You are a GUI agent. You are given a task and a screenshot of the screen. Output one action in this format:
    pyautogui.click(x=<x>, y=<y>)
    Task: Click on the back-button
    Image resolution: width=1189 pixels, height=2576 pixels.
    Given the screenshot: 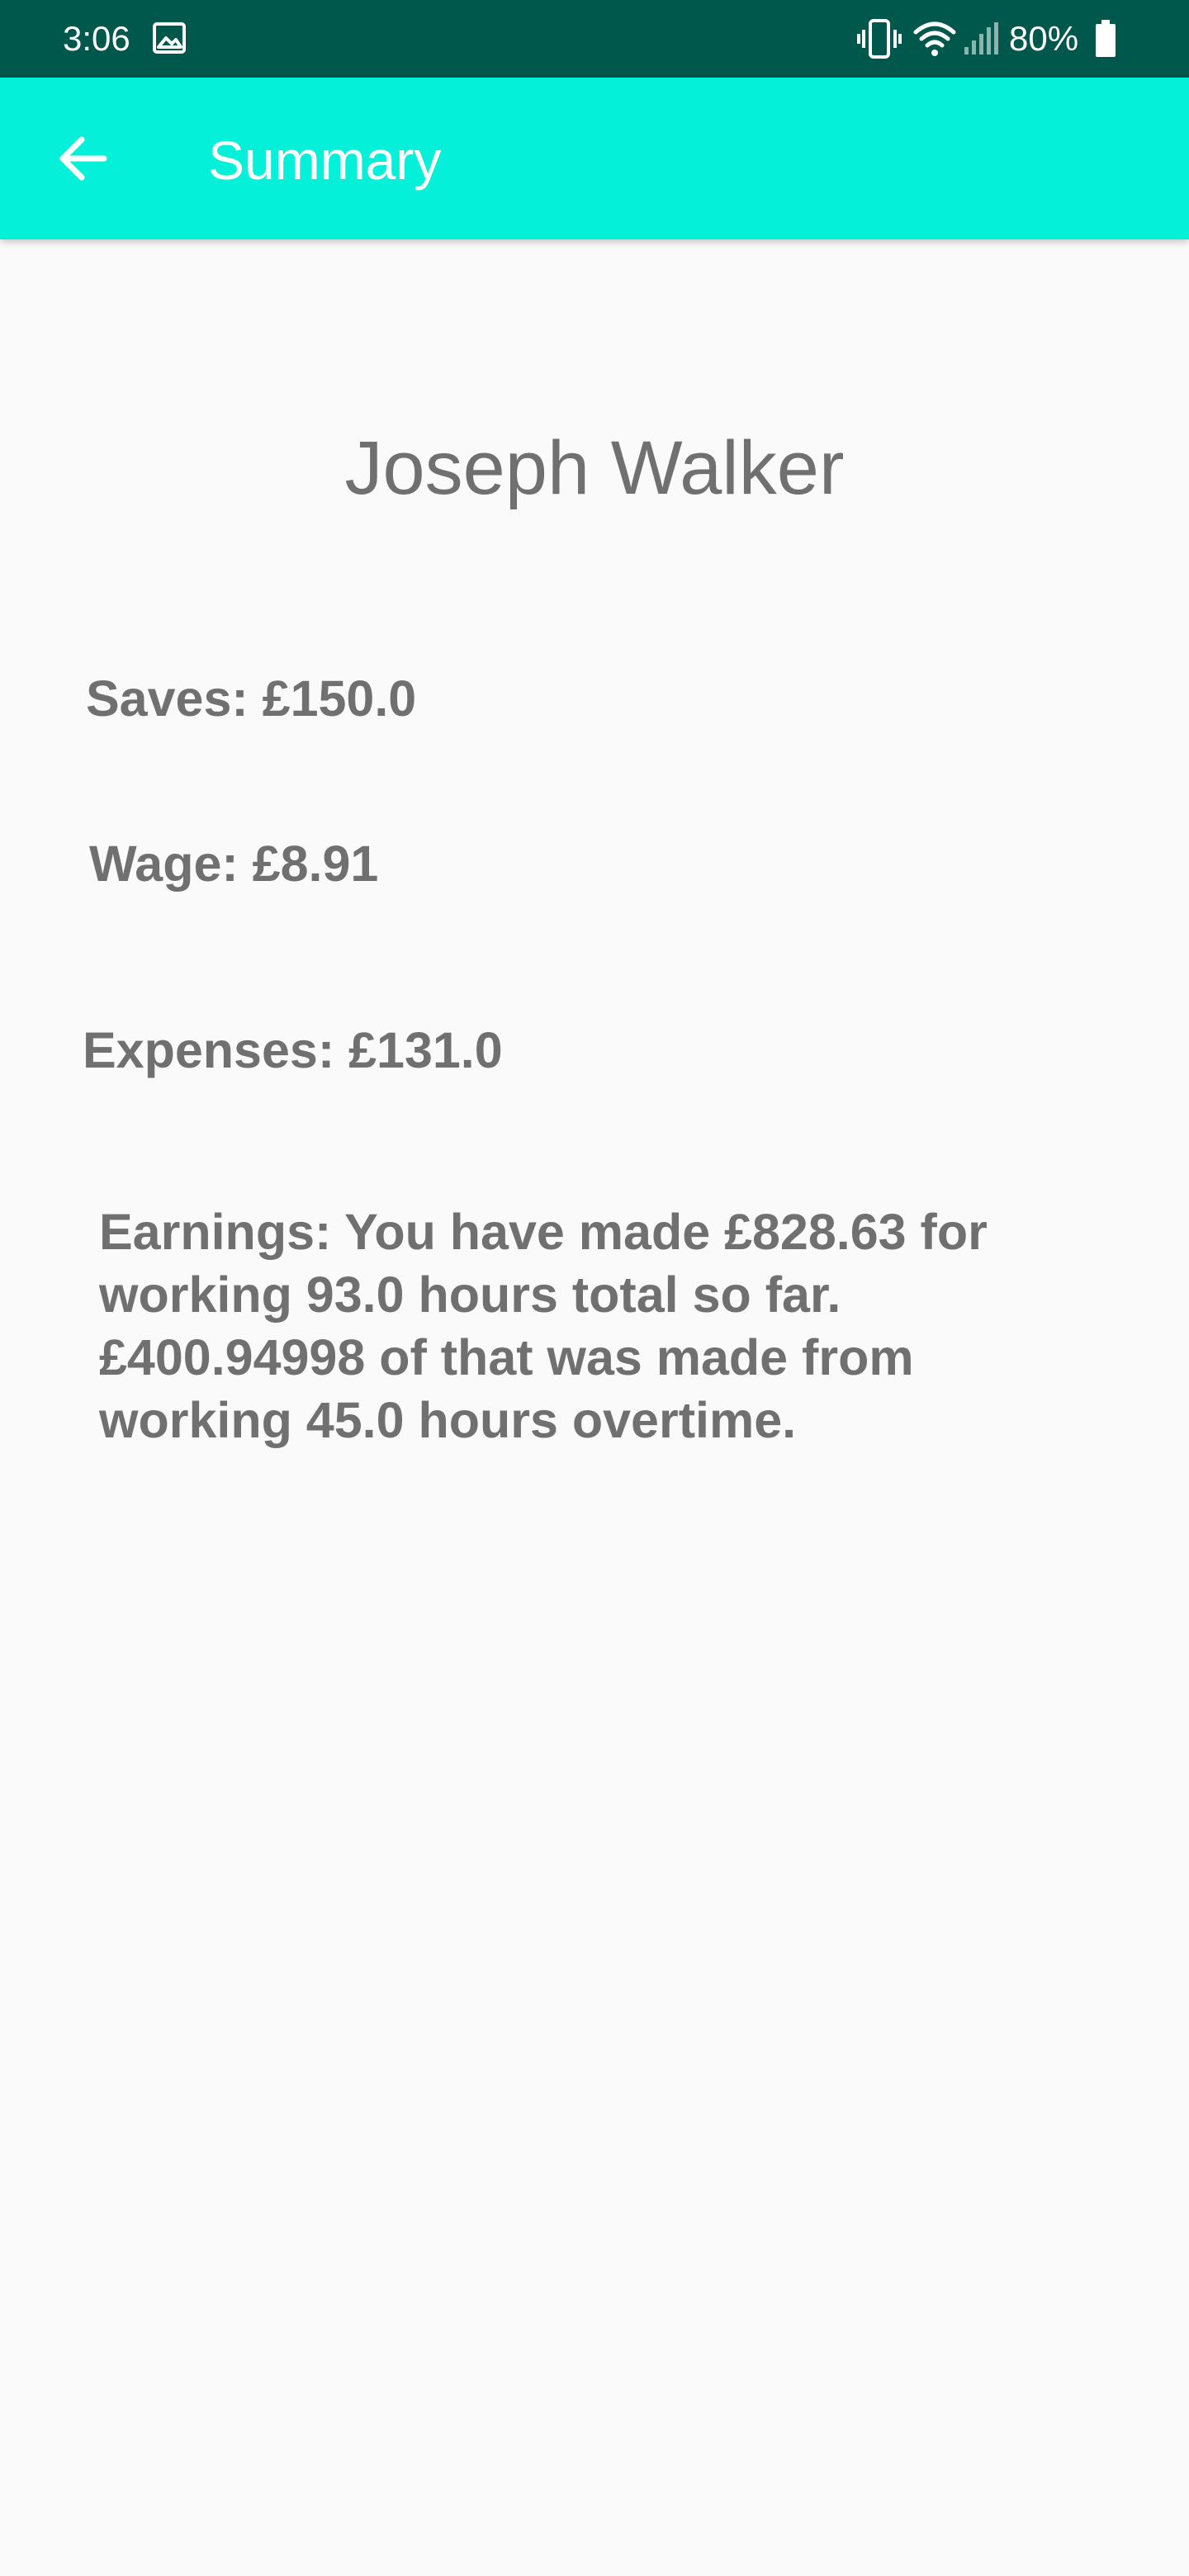 What is the action you would take?
    pyautogui.click(x=82, y=158)
    